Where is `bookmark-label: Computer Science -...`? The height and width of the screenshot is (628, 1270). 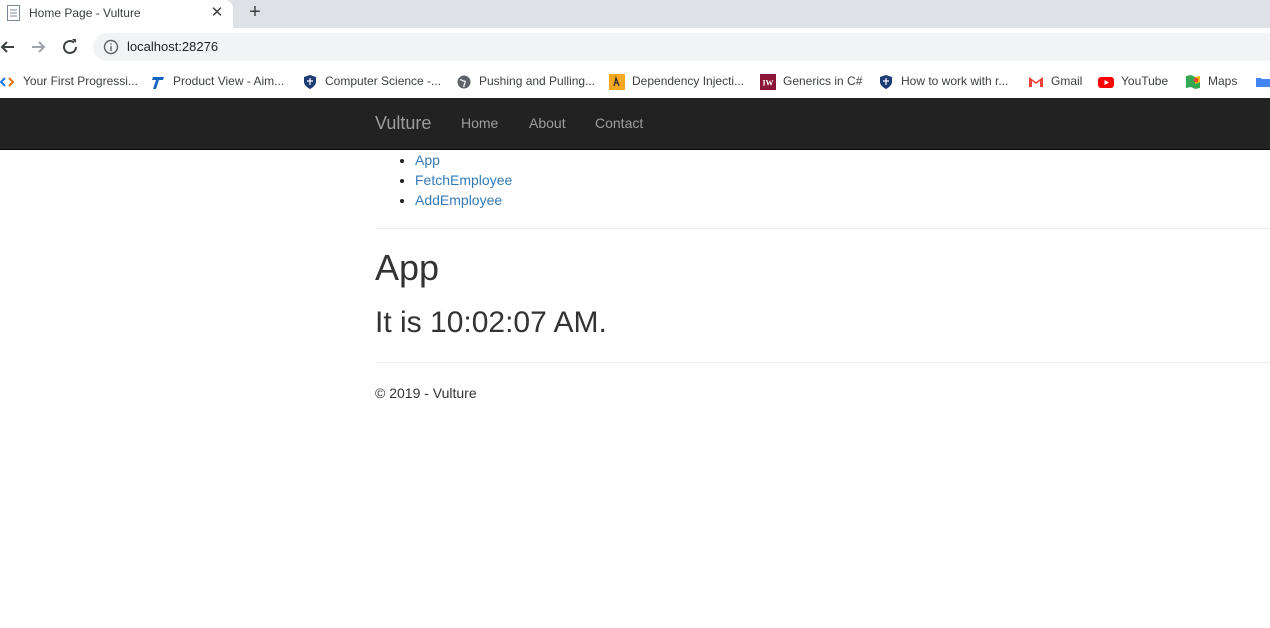
bookmark-label: Computer Science -... is located at coordinates (383, 81).